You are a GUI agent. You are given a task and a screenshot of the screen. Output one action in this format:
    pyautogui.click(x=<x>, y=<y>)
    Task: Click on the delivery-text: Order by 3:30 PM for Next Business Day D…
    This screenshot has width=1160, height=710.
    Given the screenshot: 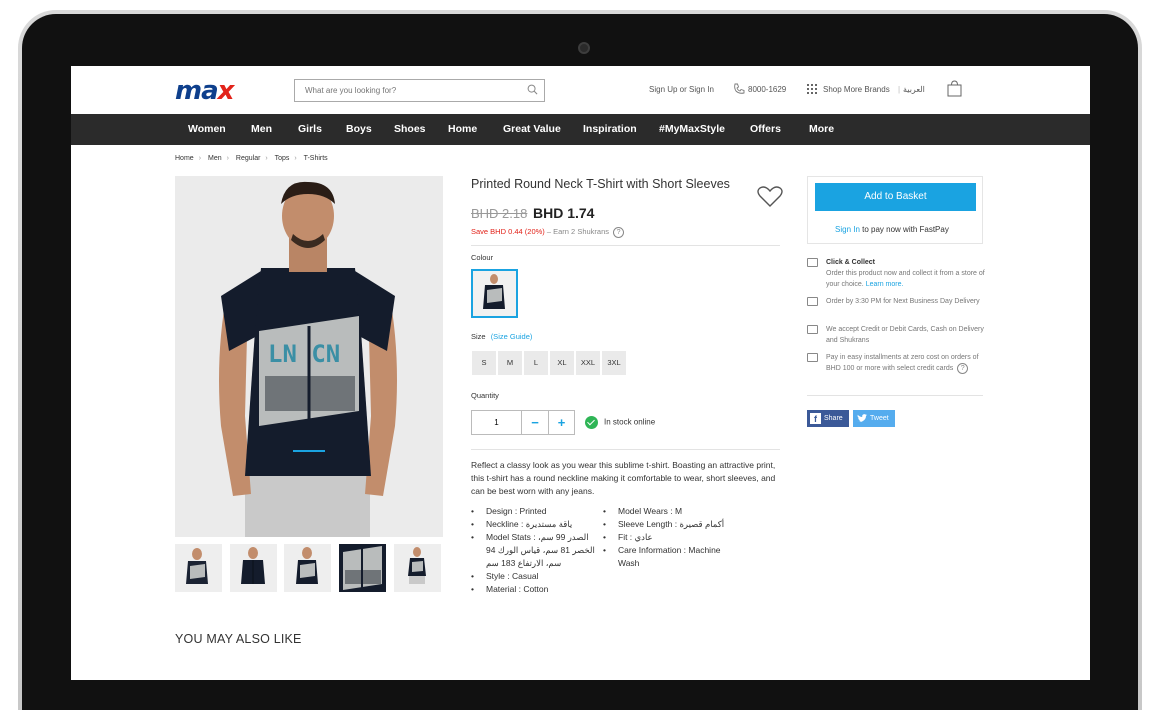 What is the action you would take?
    pyautogui.click(x=903, y=301)
    